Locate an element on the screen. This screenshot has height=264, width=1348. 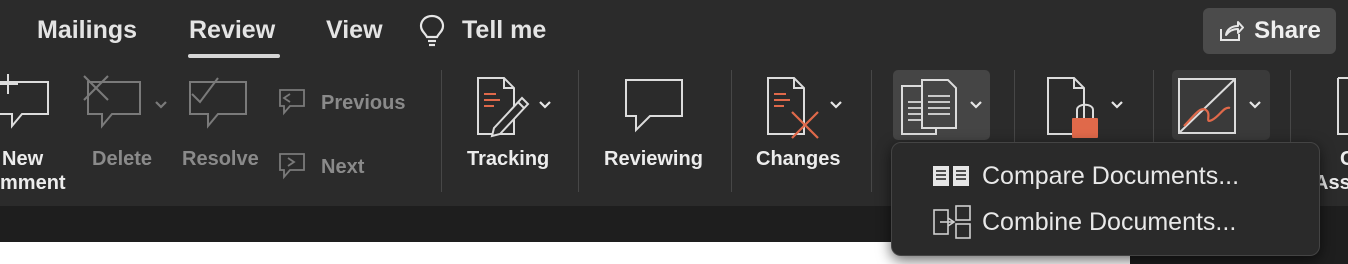
new-comment-icon is located at coordinates (26, 102).